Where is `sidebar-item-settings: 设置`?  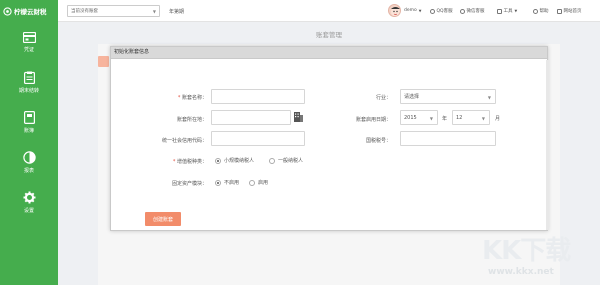
sidebar-item-settings: 设置 is located at coordinates (29, 202).